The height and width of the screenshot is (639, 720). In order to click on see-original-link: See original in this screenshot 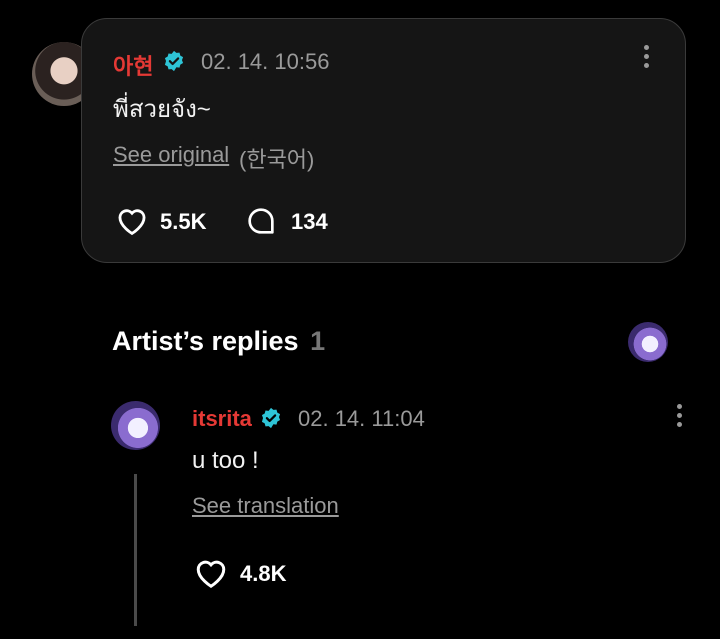, I will do `click(171, 155)`.